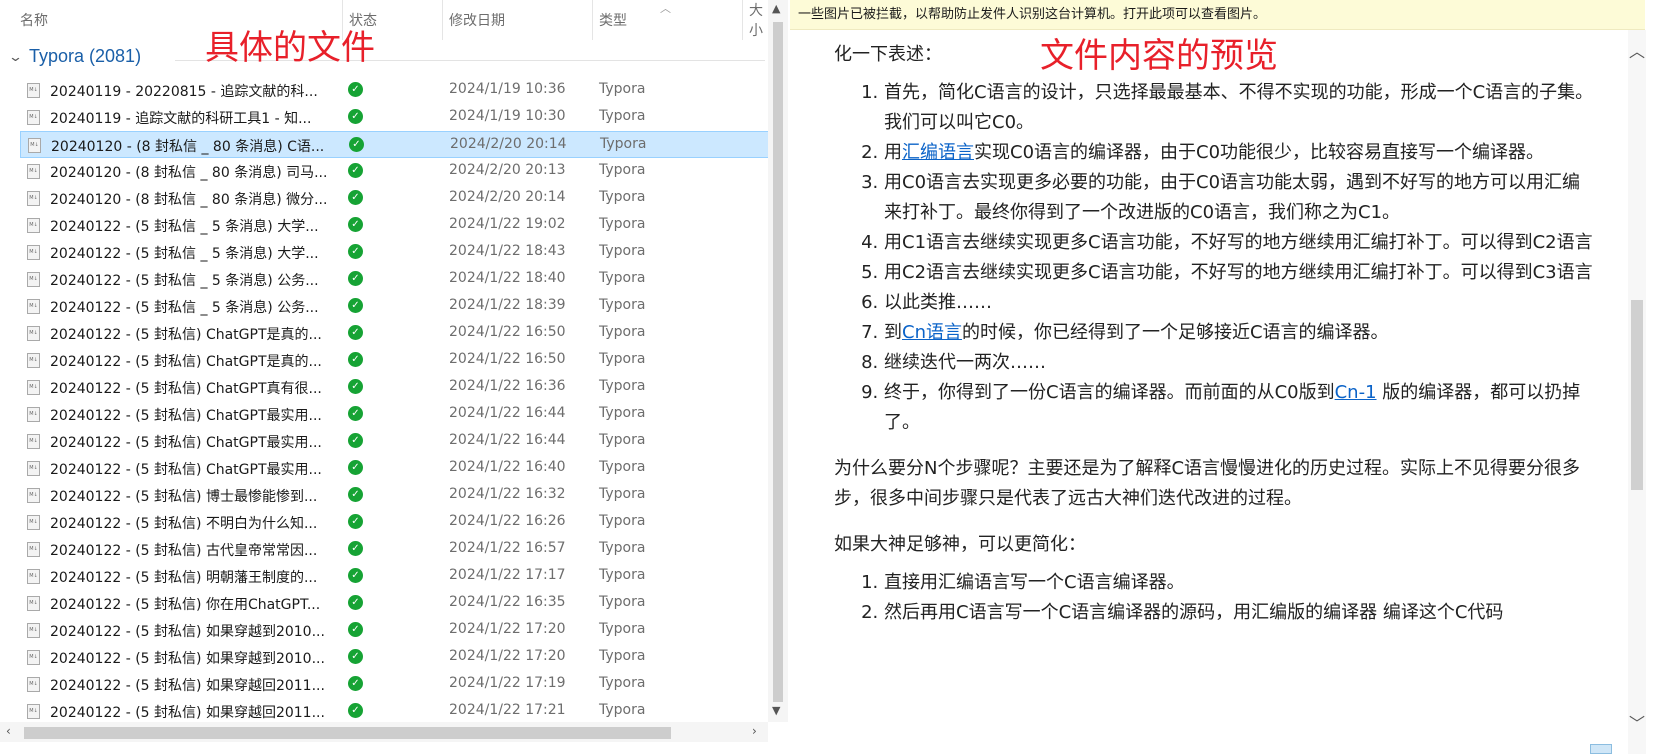 The width and height of the screenshot is (1679, 754). I want to click on preview-scroll-thumb, so click(1637, 395).